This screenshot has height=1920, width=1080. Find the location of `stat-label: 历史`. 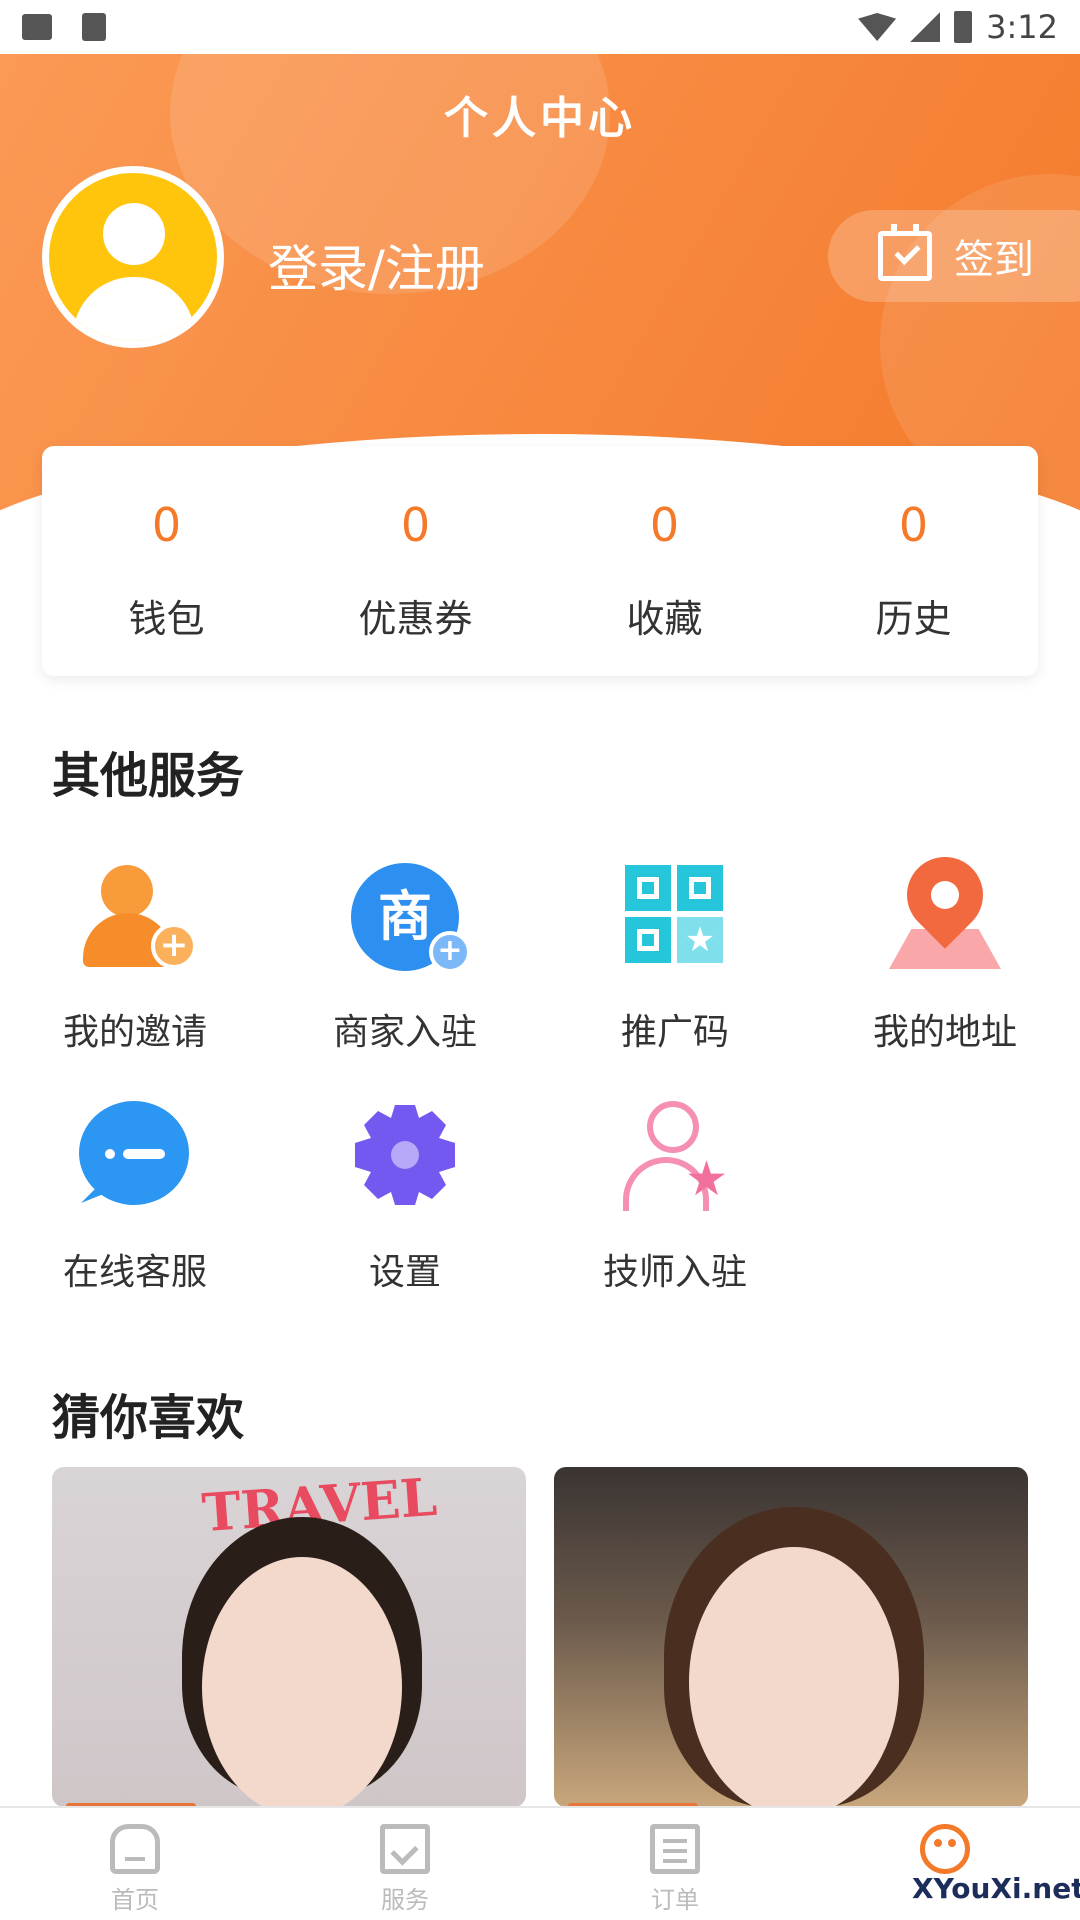

stat-label: 历史 is located at coordinates (913, 619).